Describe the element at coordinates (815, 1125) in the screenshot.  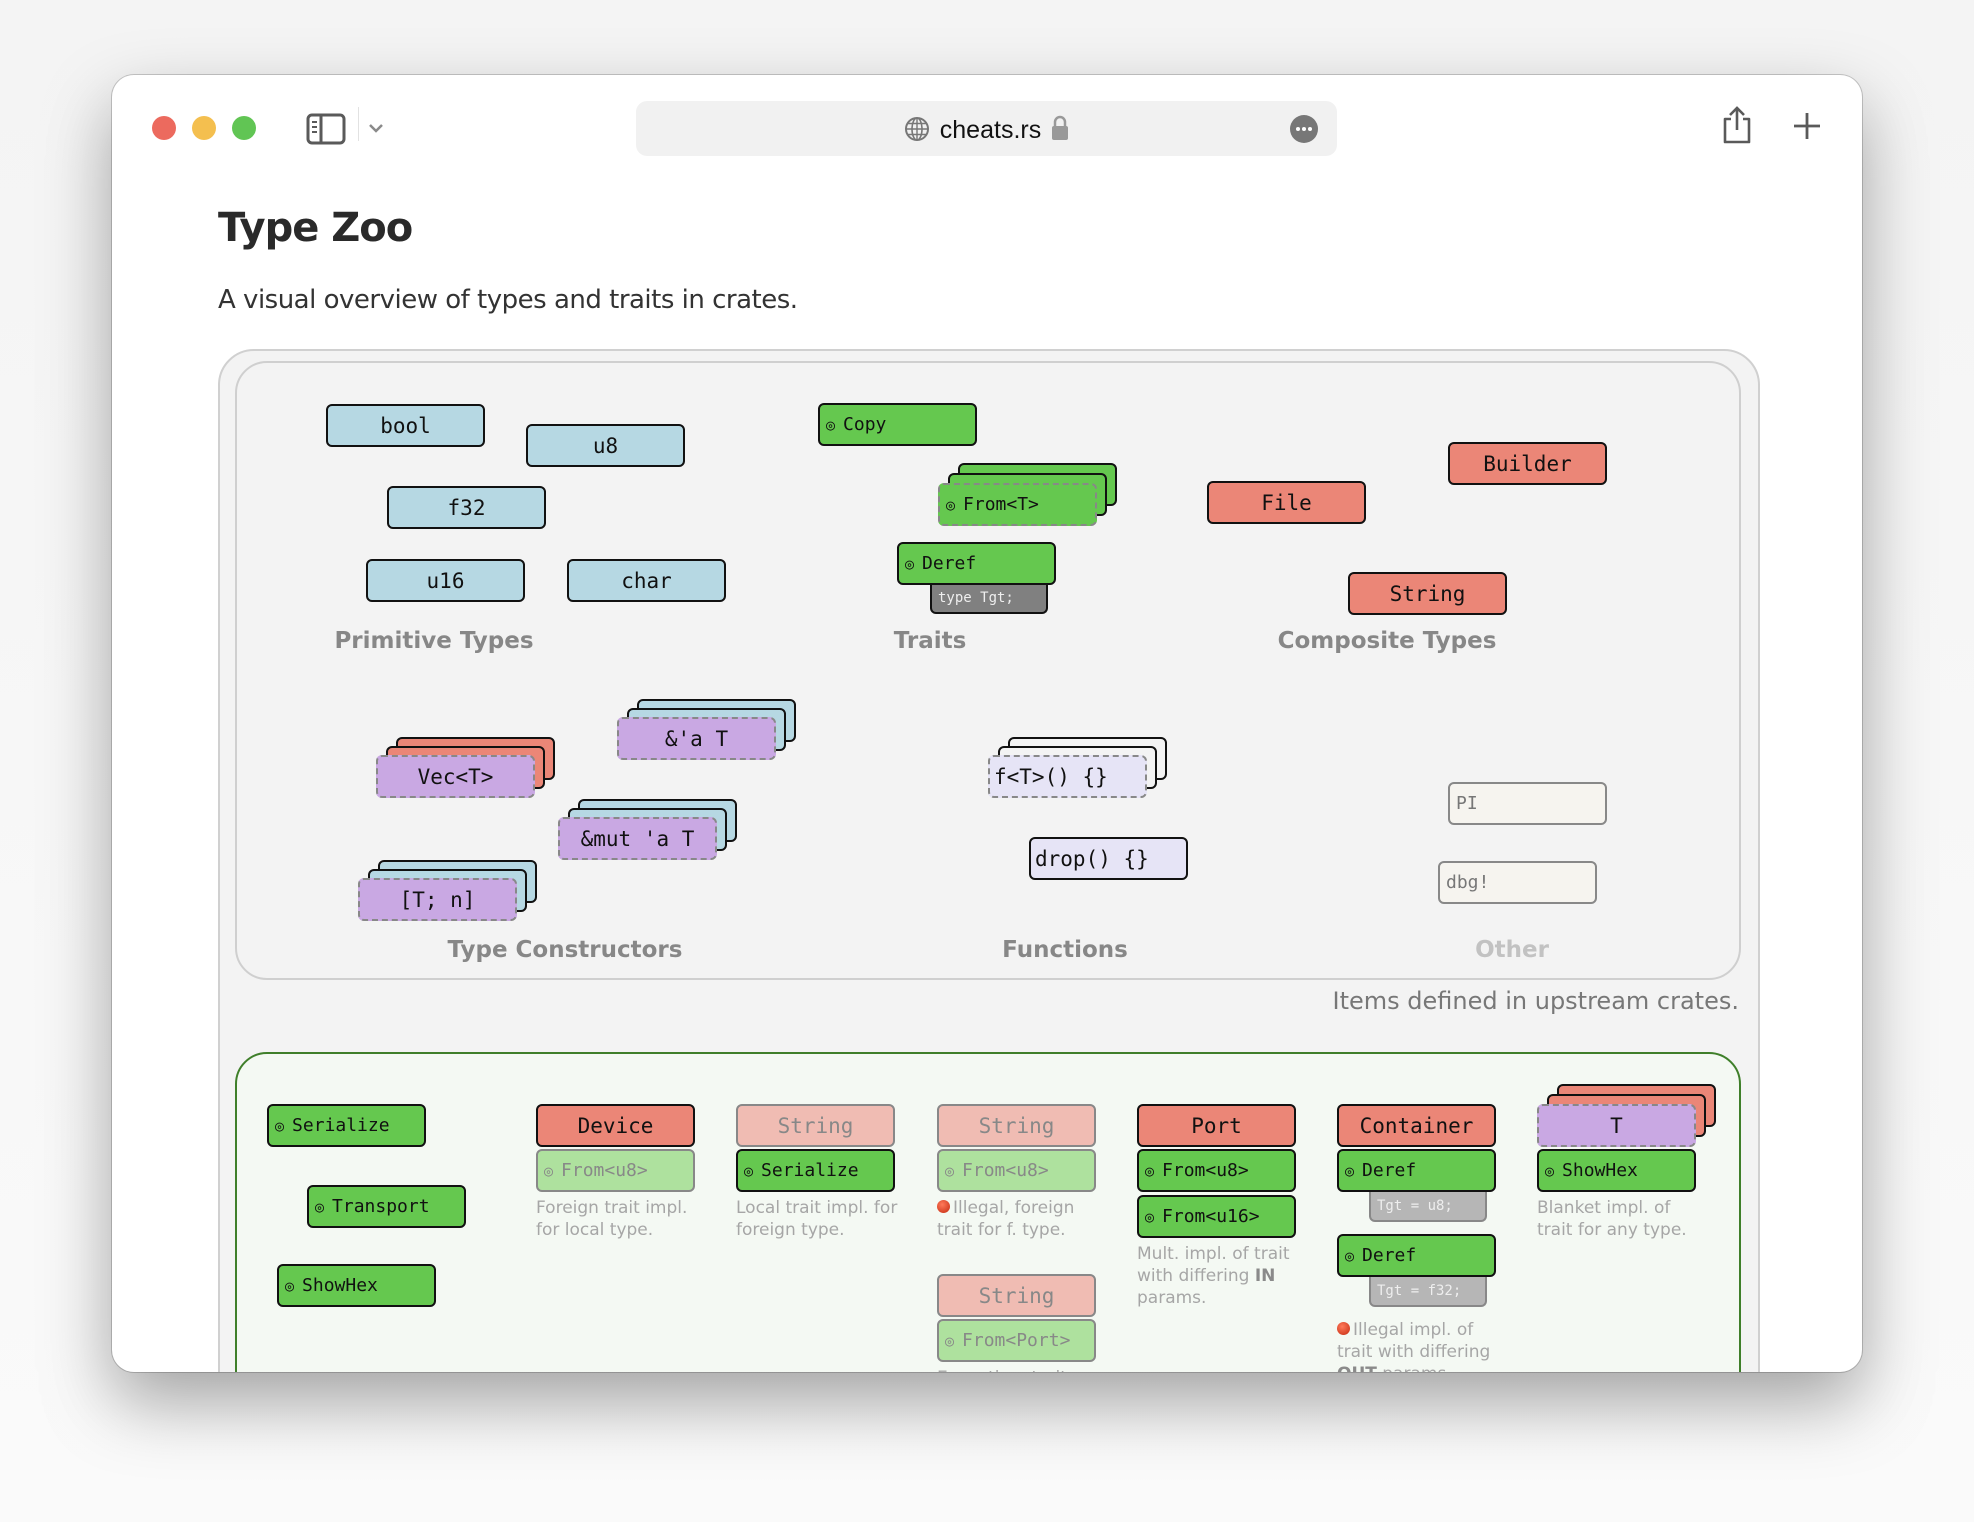
I see `example-string-type: String` at that location.